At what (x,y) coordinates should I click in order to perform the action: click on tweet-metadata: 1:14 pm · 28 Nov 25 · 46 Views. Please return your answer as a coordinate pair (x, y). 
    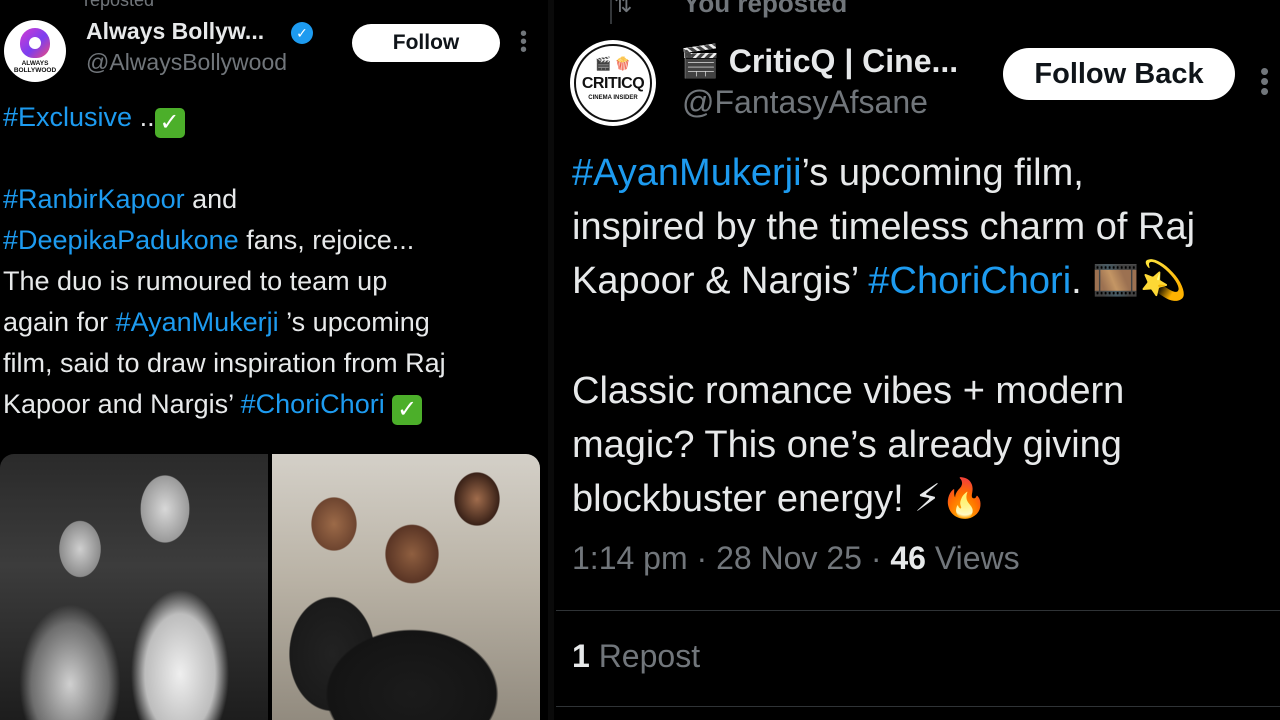
    Looking at the image, I should click on (796, 558).